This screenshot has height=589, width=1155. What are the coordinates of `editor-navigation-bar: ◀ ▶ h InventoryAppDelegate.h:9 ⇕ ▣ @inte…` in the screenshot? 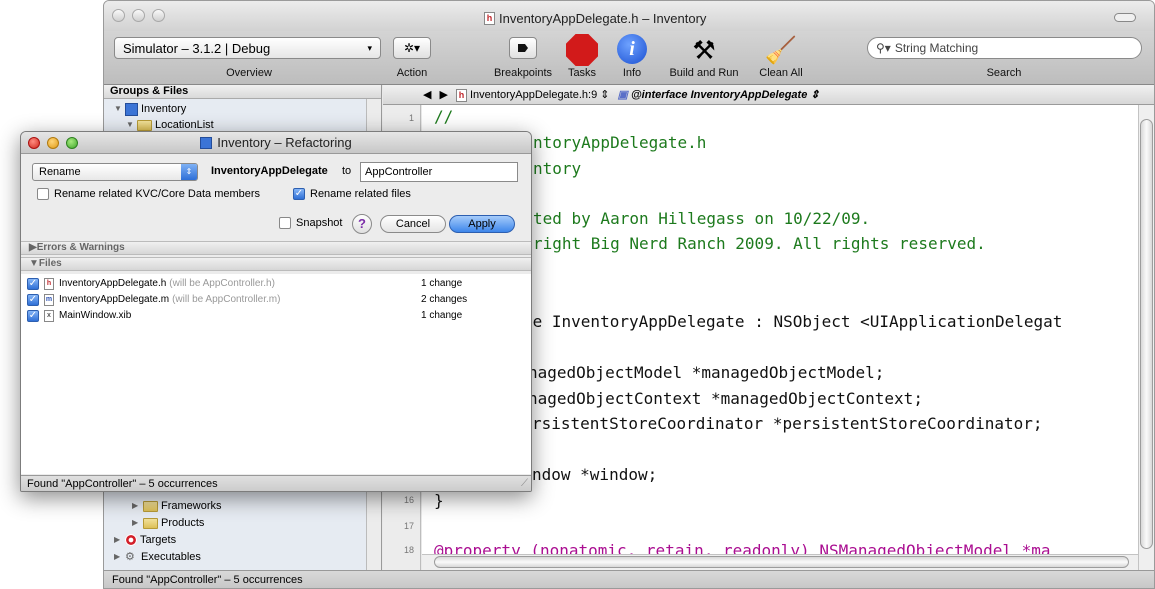 It's located at (768, 95).